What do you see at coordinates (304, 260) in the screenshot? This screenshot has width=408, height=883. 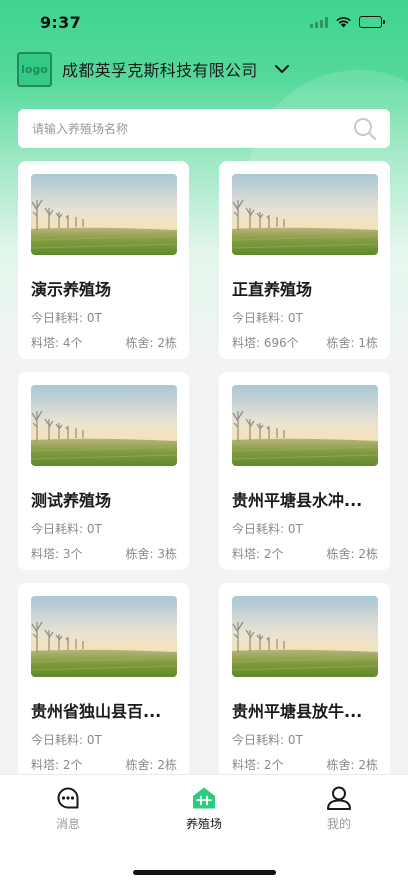 I see `farm-card: 正直养殖场 今日耗料: 0T 料塔: 696个 栋舍: 1栋` at bounding box center [304, 260].